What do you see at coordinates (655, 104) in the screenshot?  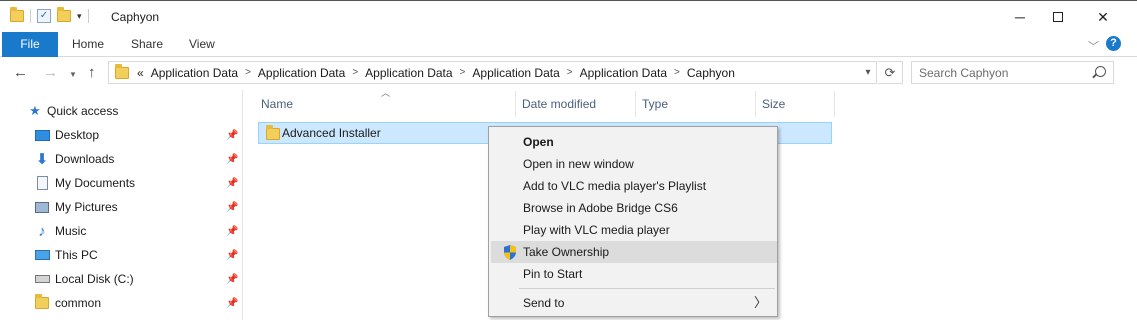 I see `column-header-type: Type` at bounding box center [655, 104].